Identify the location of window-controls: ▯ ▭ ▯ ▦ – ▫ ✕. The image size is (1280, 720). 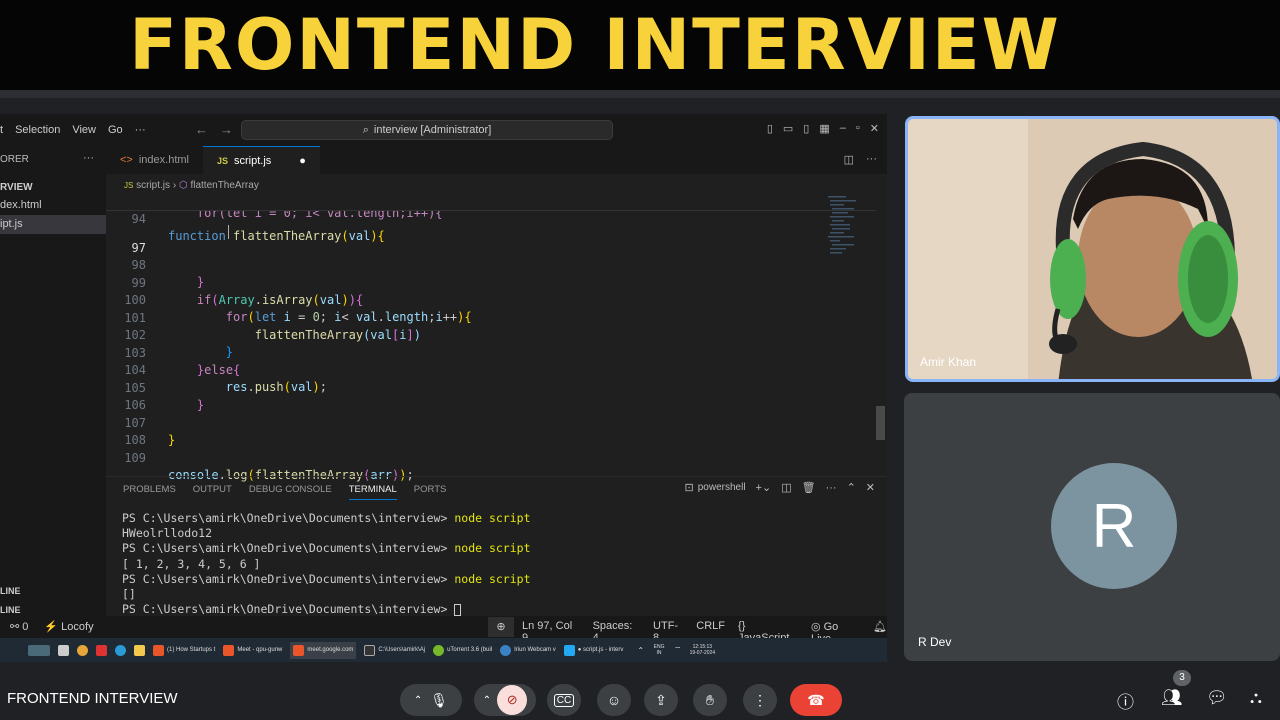
(823, 128).